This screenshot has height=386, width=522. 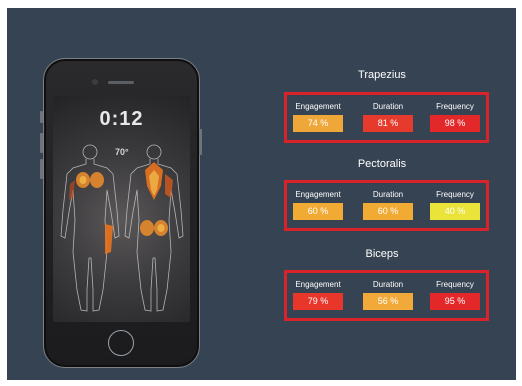 I want to click on back-muscle-highlights, so click(x=156, y=199).